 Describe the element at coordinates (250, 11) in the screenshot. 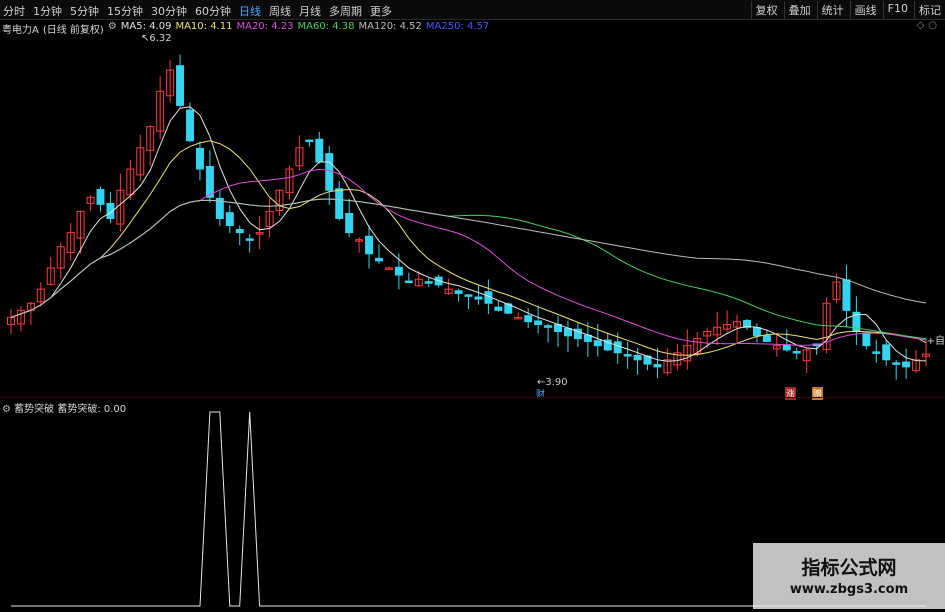

I see `tab-daily: 日线` at that location.